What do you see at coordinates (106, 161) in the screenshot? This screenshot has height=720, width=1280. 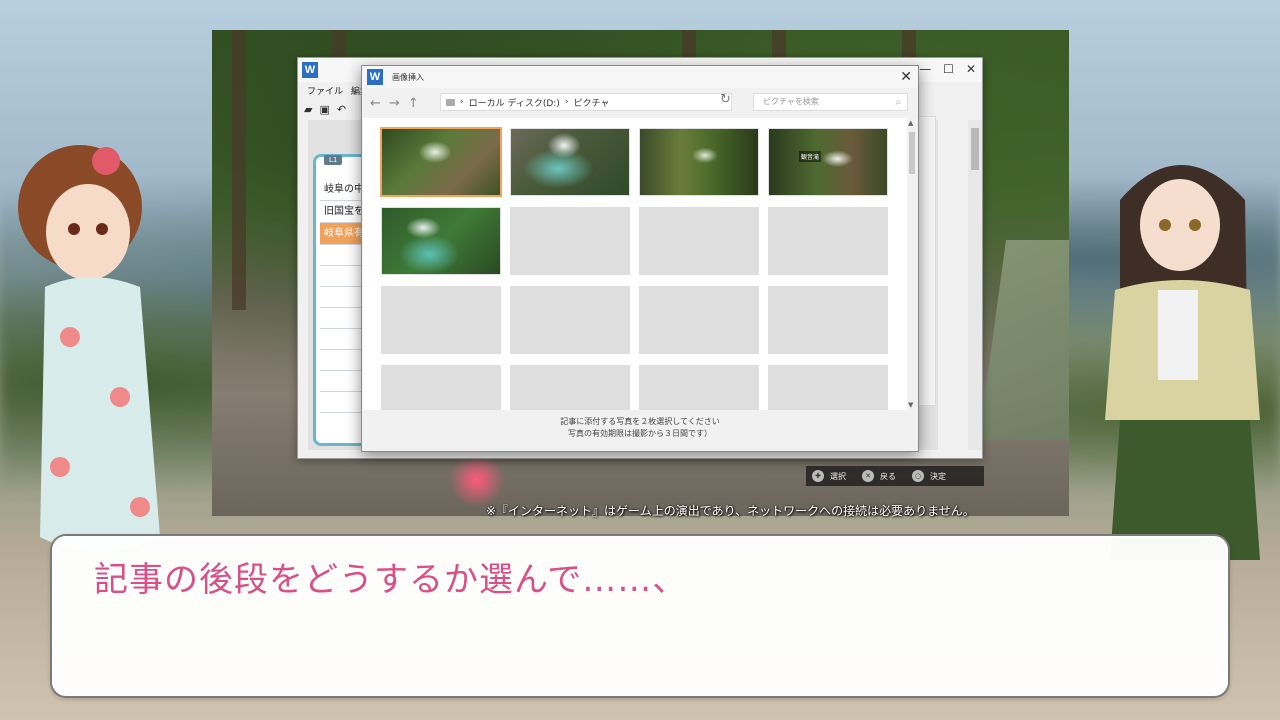 I see `hair-ribbon` at bounding box center [106, 161].